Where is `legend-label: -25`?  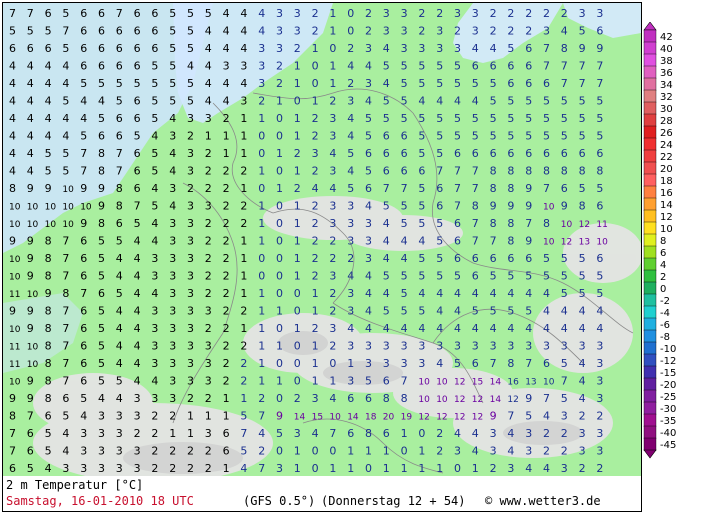 legend-label: -25 is located at coordinates (668, 397).